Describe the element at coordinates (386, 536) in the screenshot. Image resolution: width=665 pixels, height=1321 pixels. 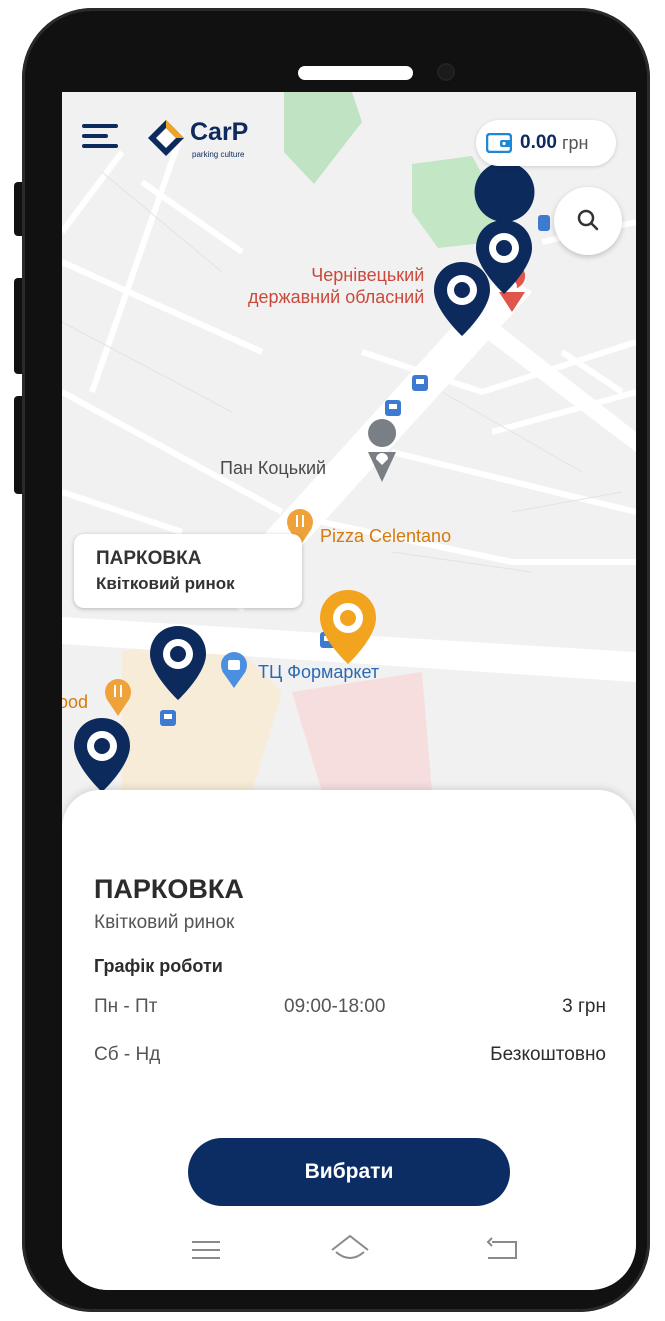
I see `map-label-pizza: Pizza Celentano` at that location.